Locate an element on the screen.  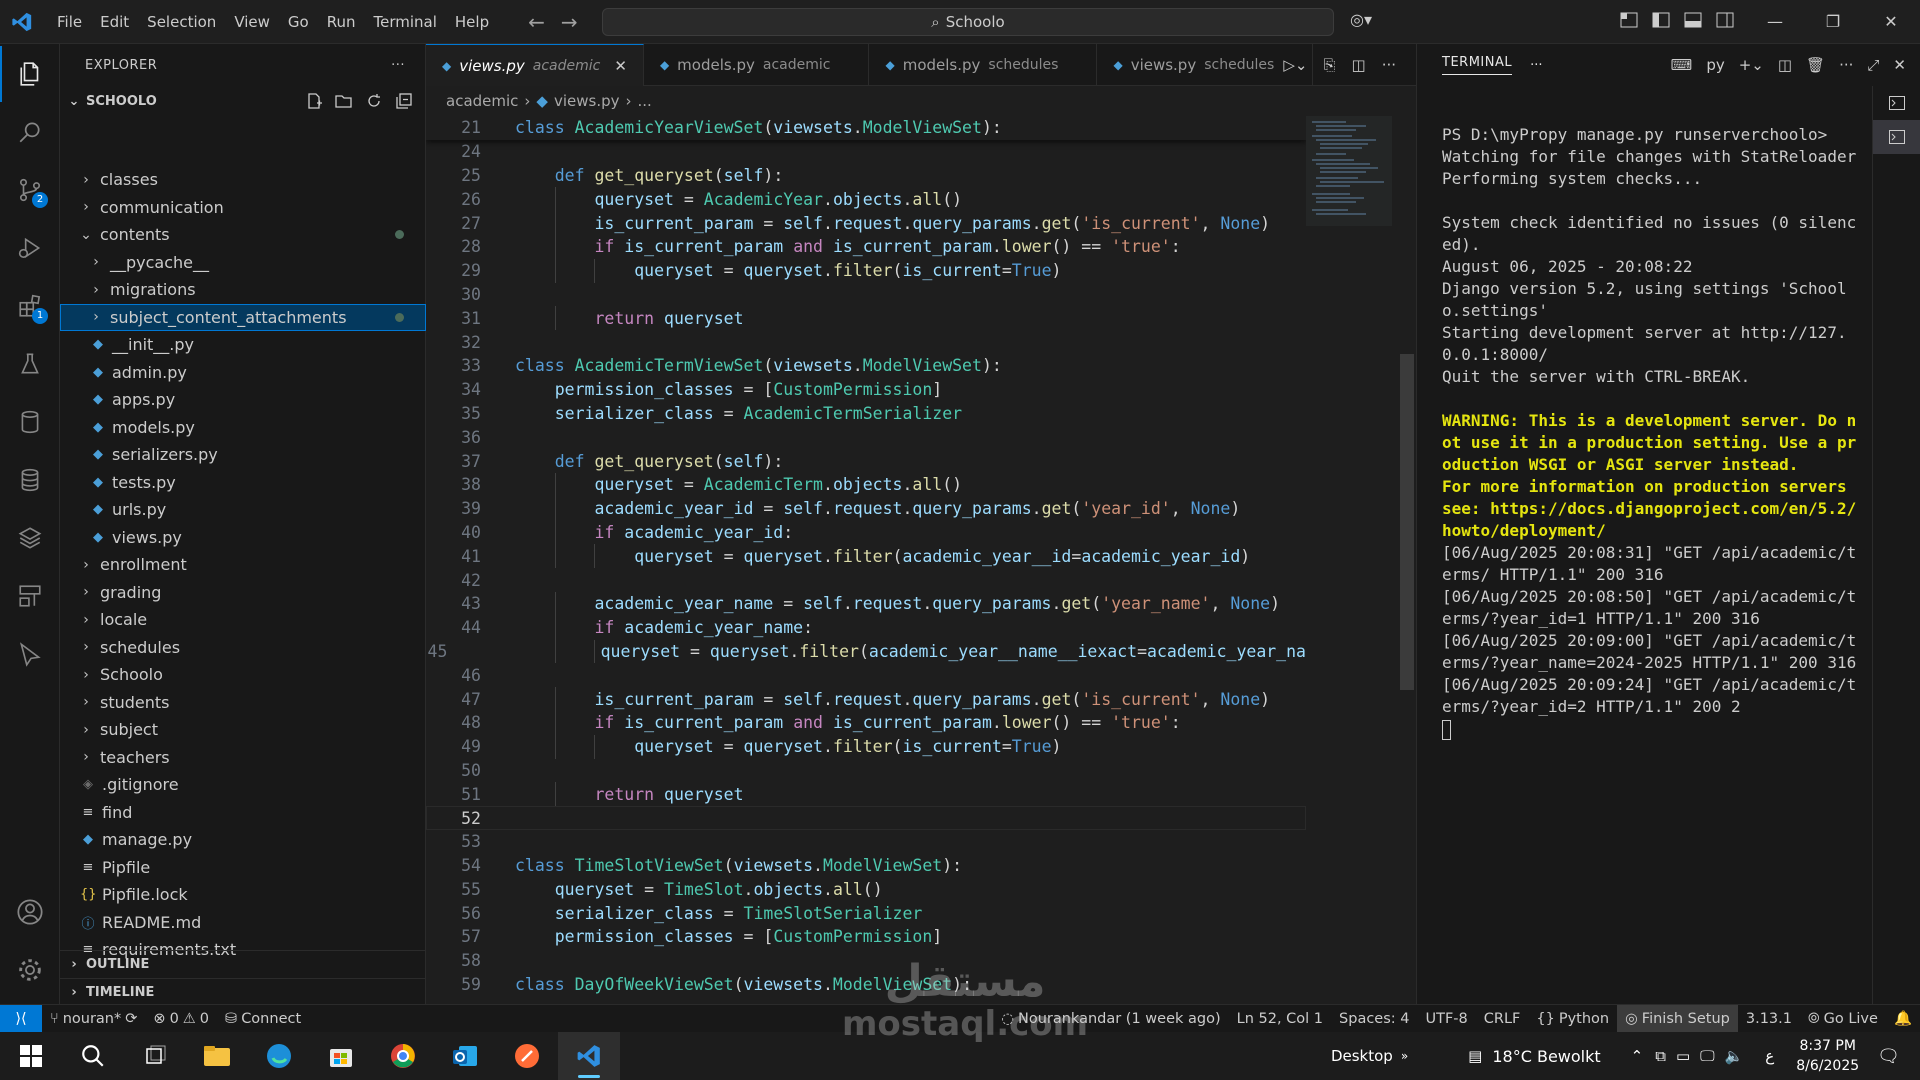
sync-icon: ⟳ is located at coordinates (131, 1019).